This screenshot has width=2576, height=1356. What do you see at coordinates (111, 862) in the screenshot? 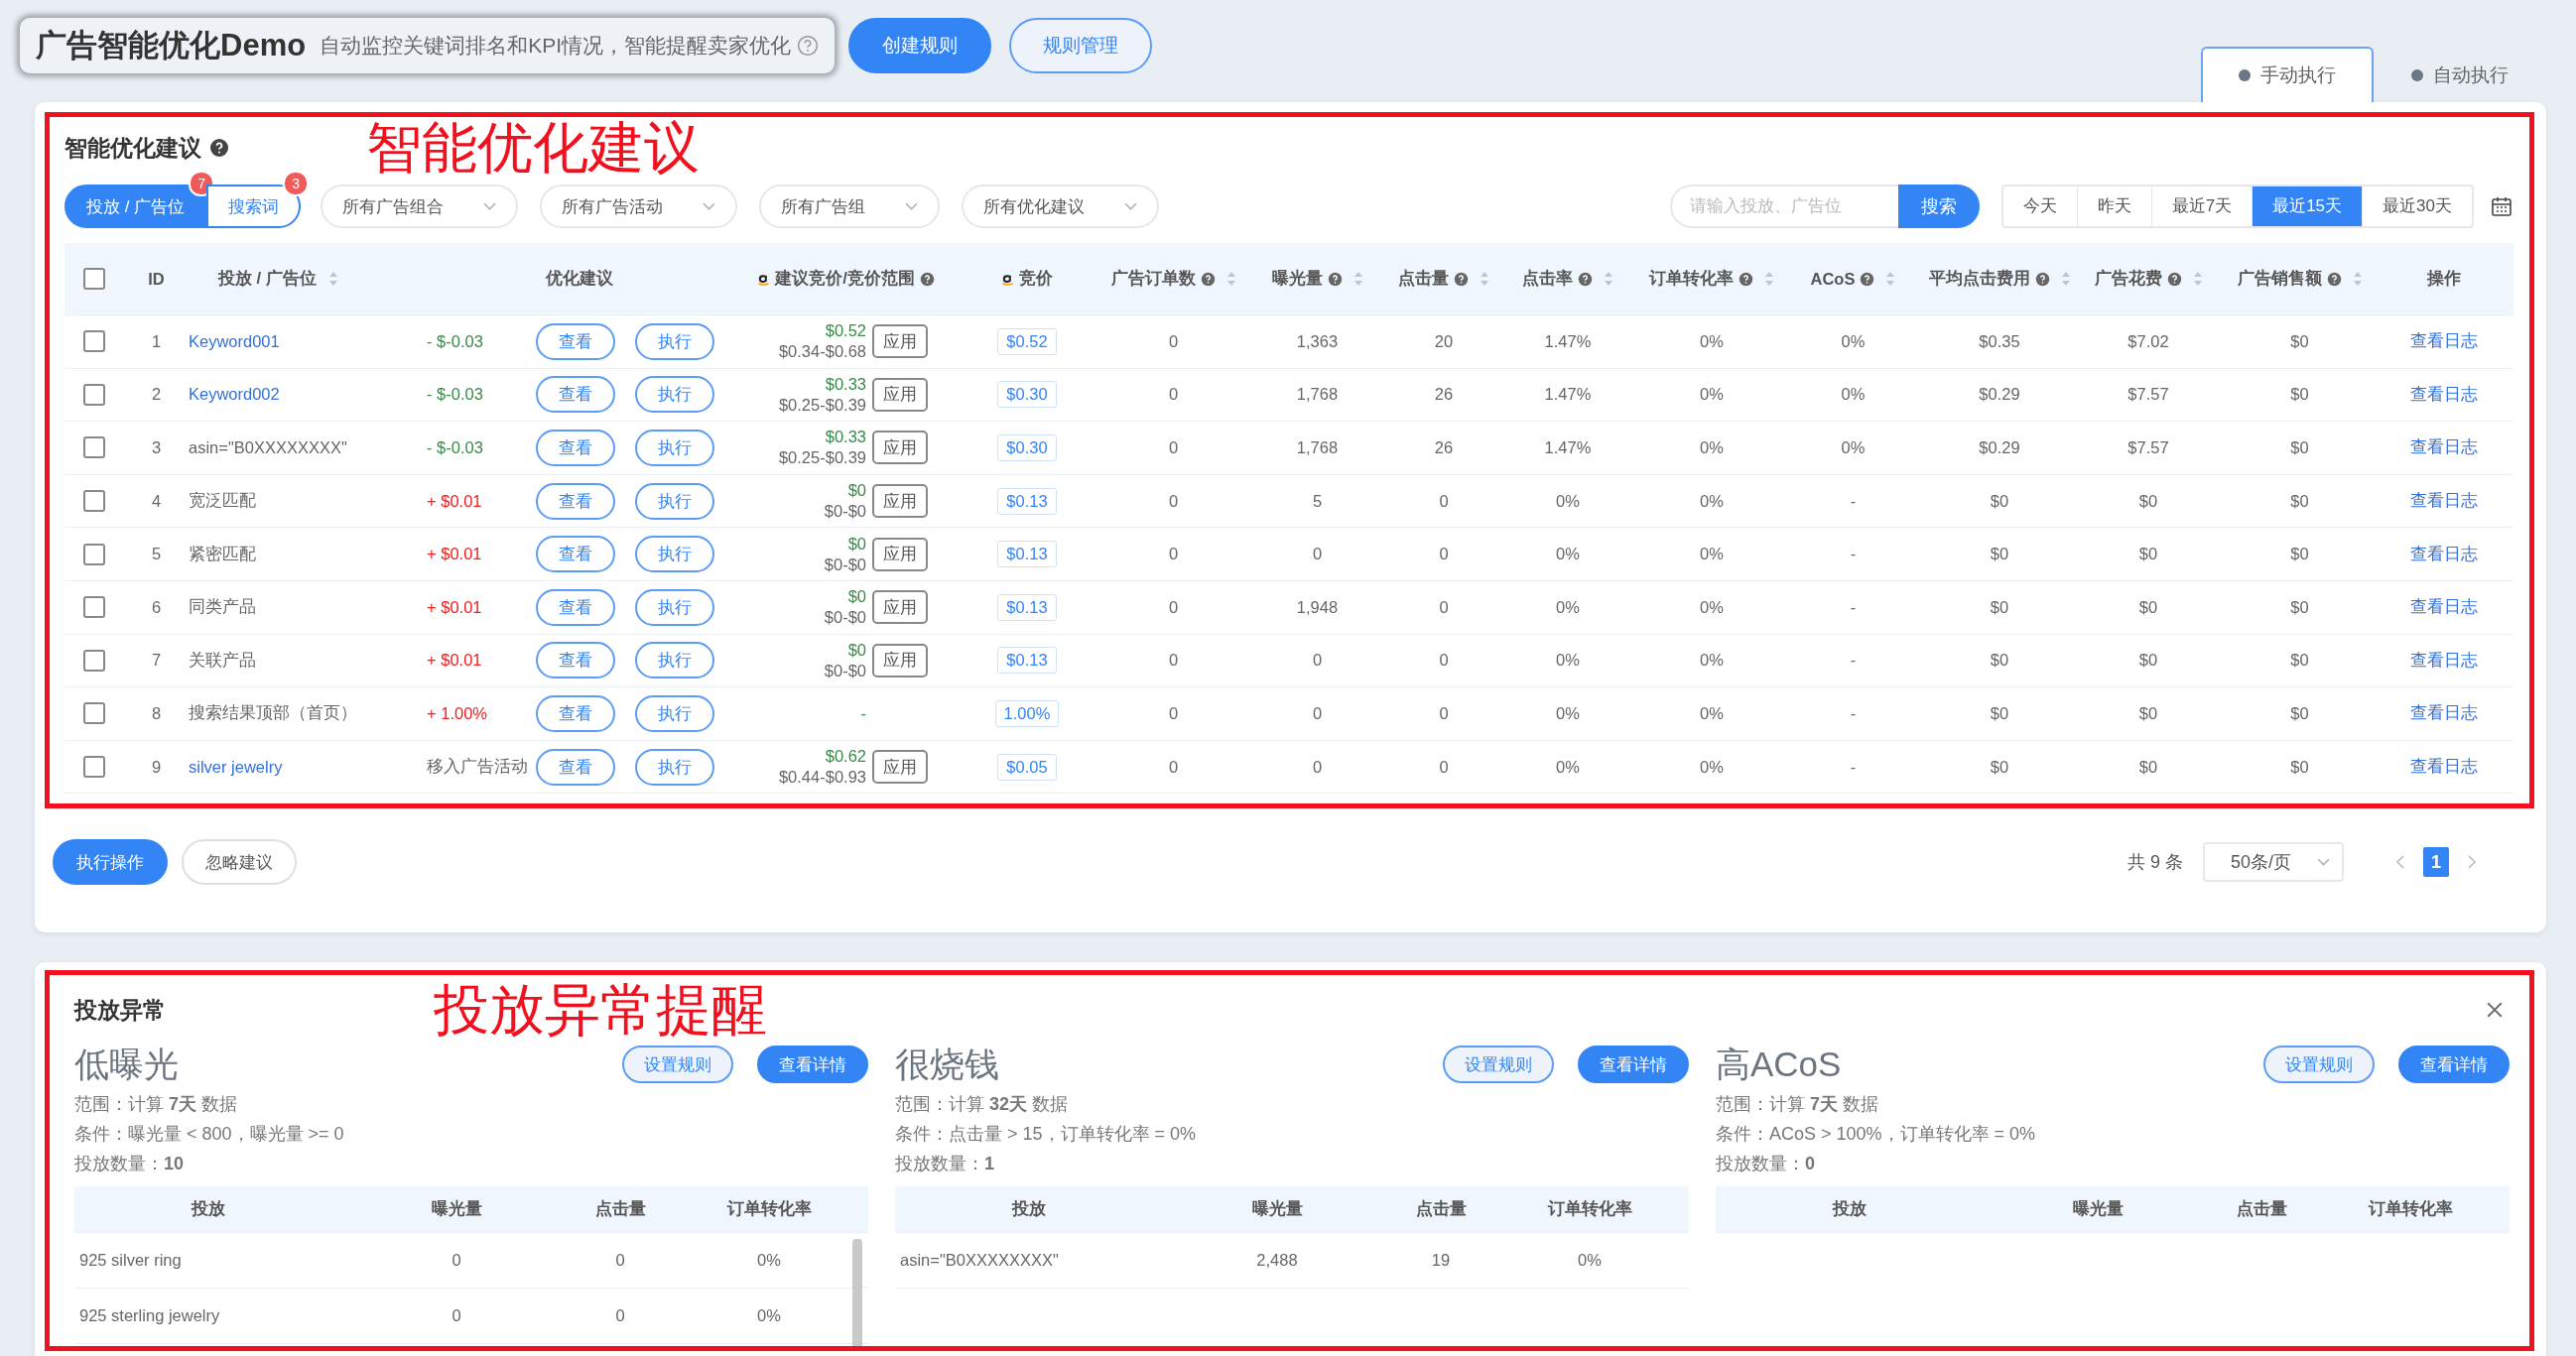
I see `execute-action-button: 执行操作` at bounding box center [111, 862].